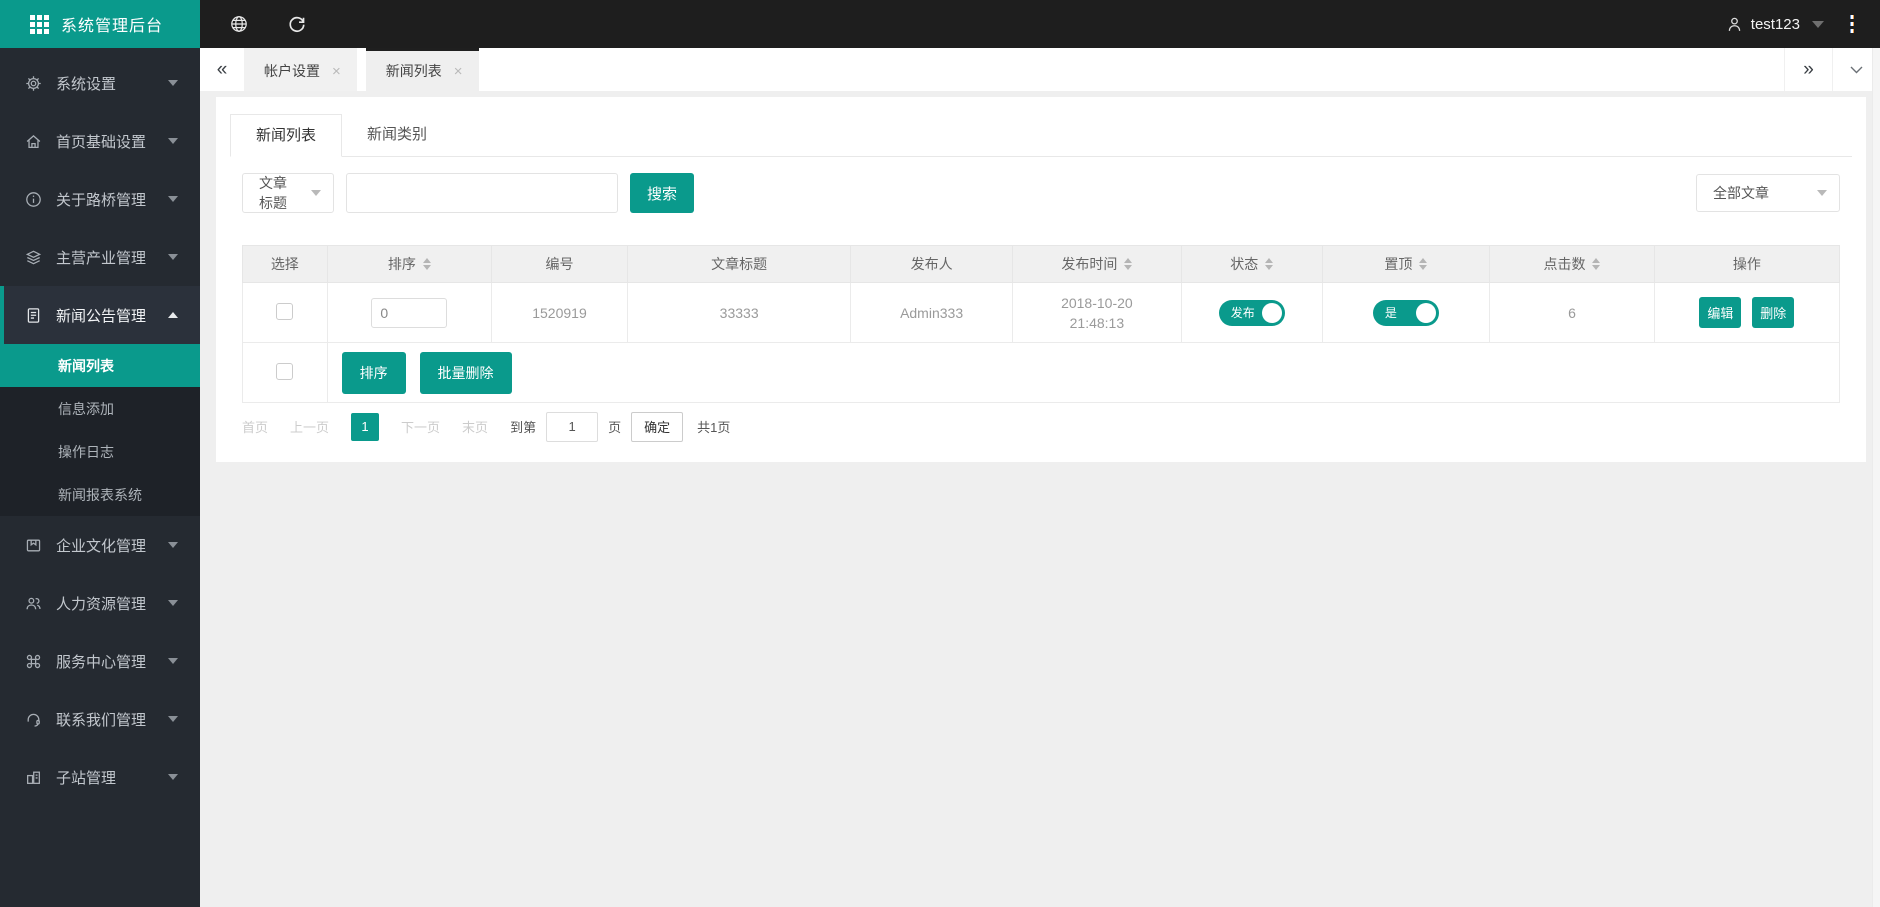 The height and width of the screenshot is (907, 1880). I want to click on status-toggle: 发布, so click(1251, 312).